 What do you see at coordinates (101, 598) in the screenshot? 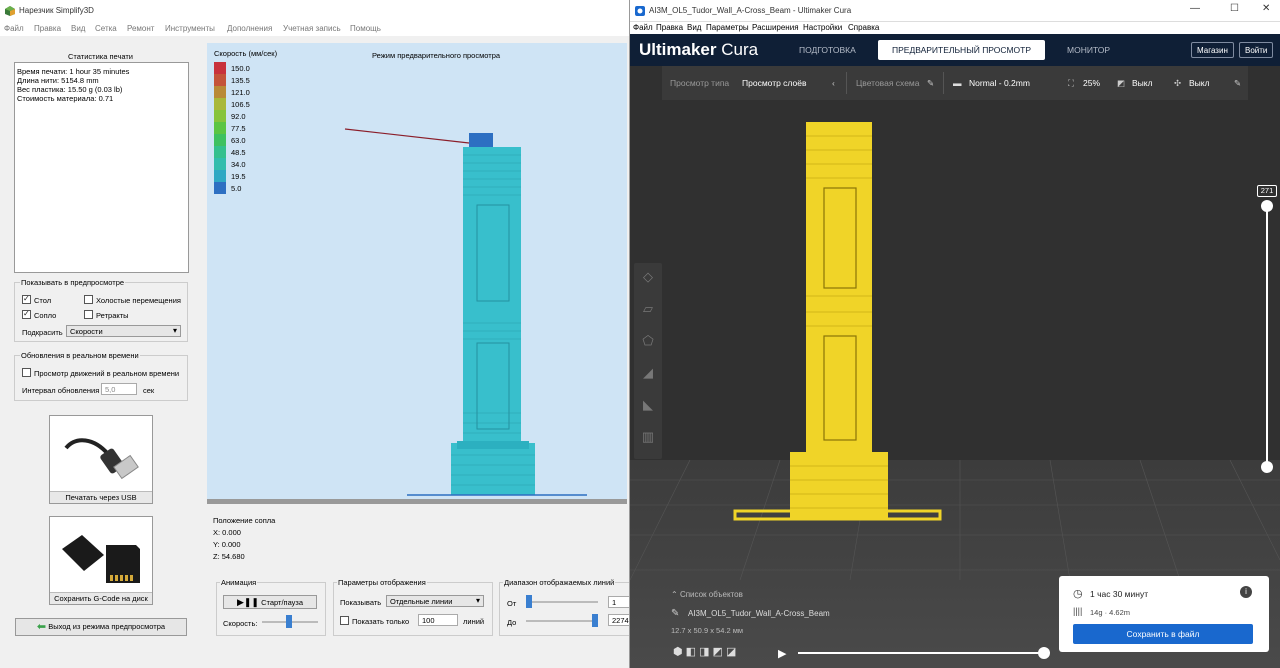
I see `save-gcode-label: Сохранить G-Code на диск` at bounding box center [101, 598].